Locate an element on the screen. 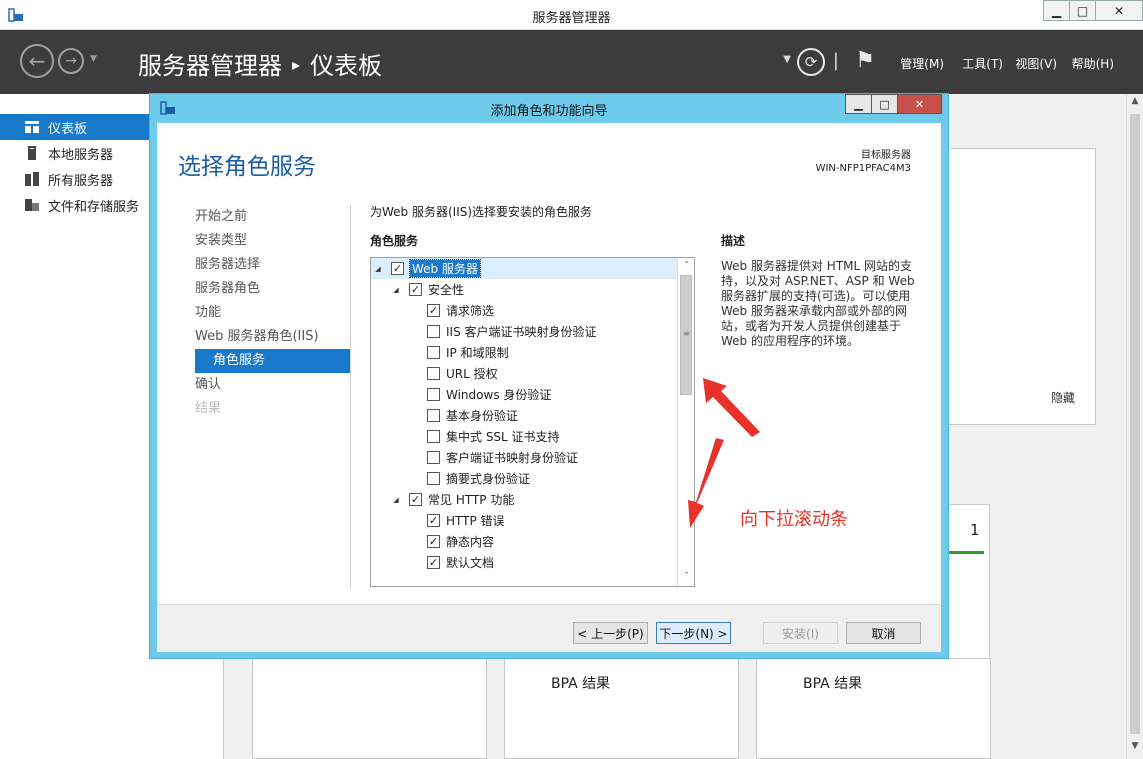 This screenshot has width=1143, height=759. tree-item-label: 客户端证书映射身份验证 is located at coordinates (512, 458).